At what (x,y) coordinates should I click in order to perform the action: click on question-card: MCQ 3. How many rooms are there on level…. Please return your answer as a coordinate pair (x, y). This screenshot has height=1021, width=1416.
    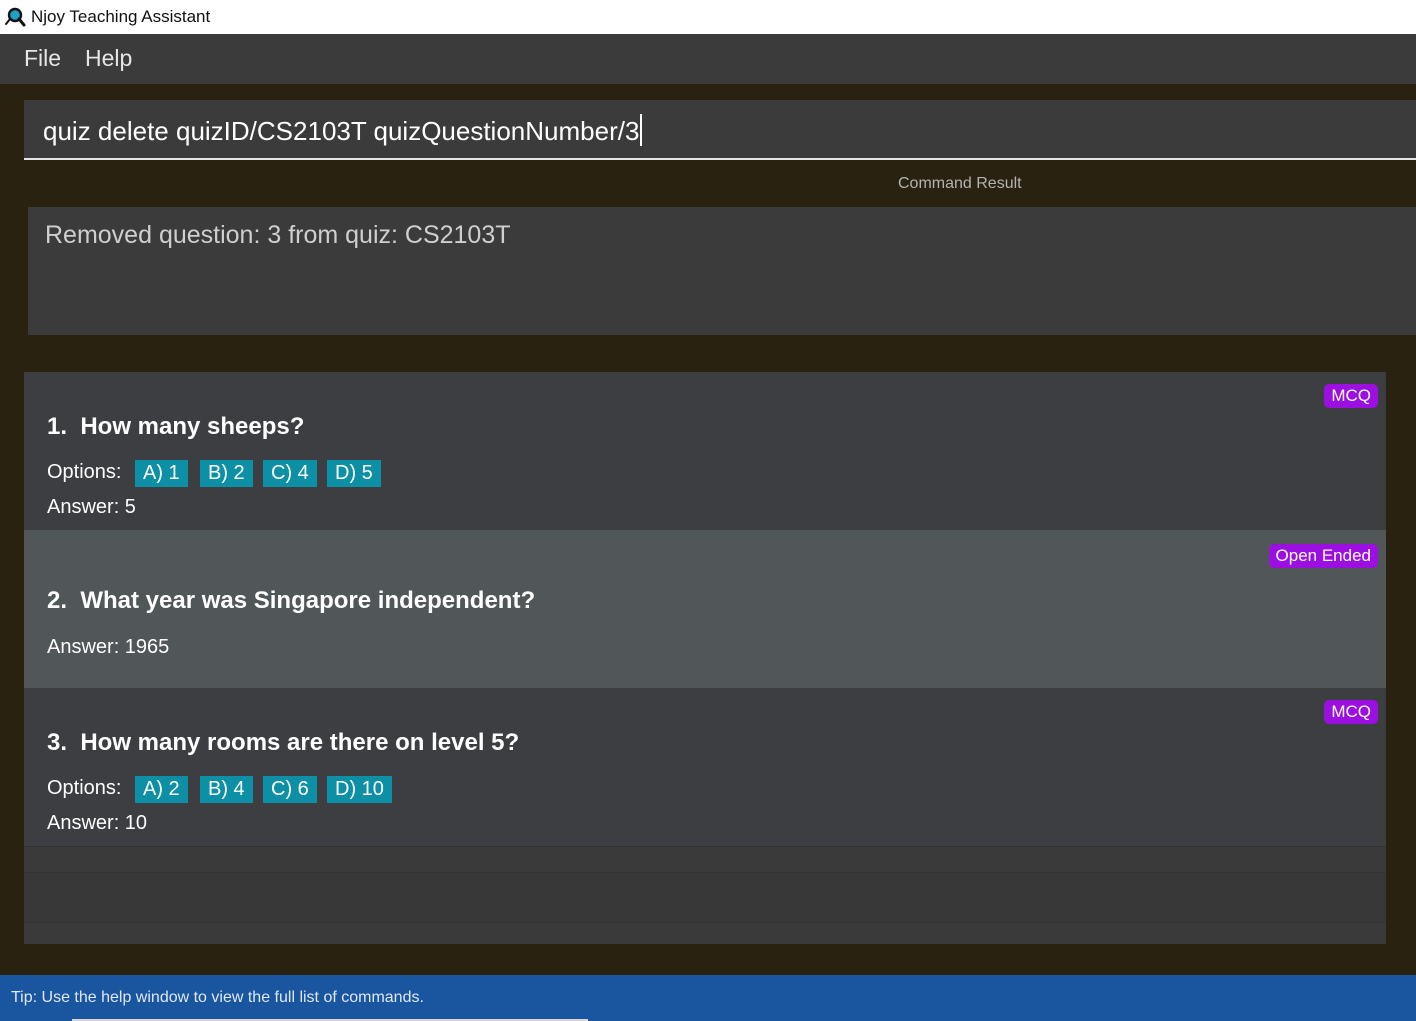
    Looking at the image, I should click on (705, 767).